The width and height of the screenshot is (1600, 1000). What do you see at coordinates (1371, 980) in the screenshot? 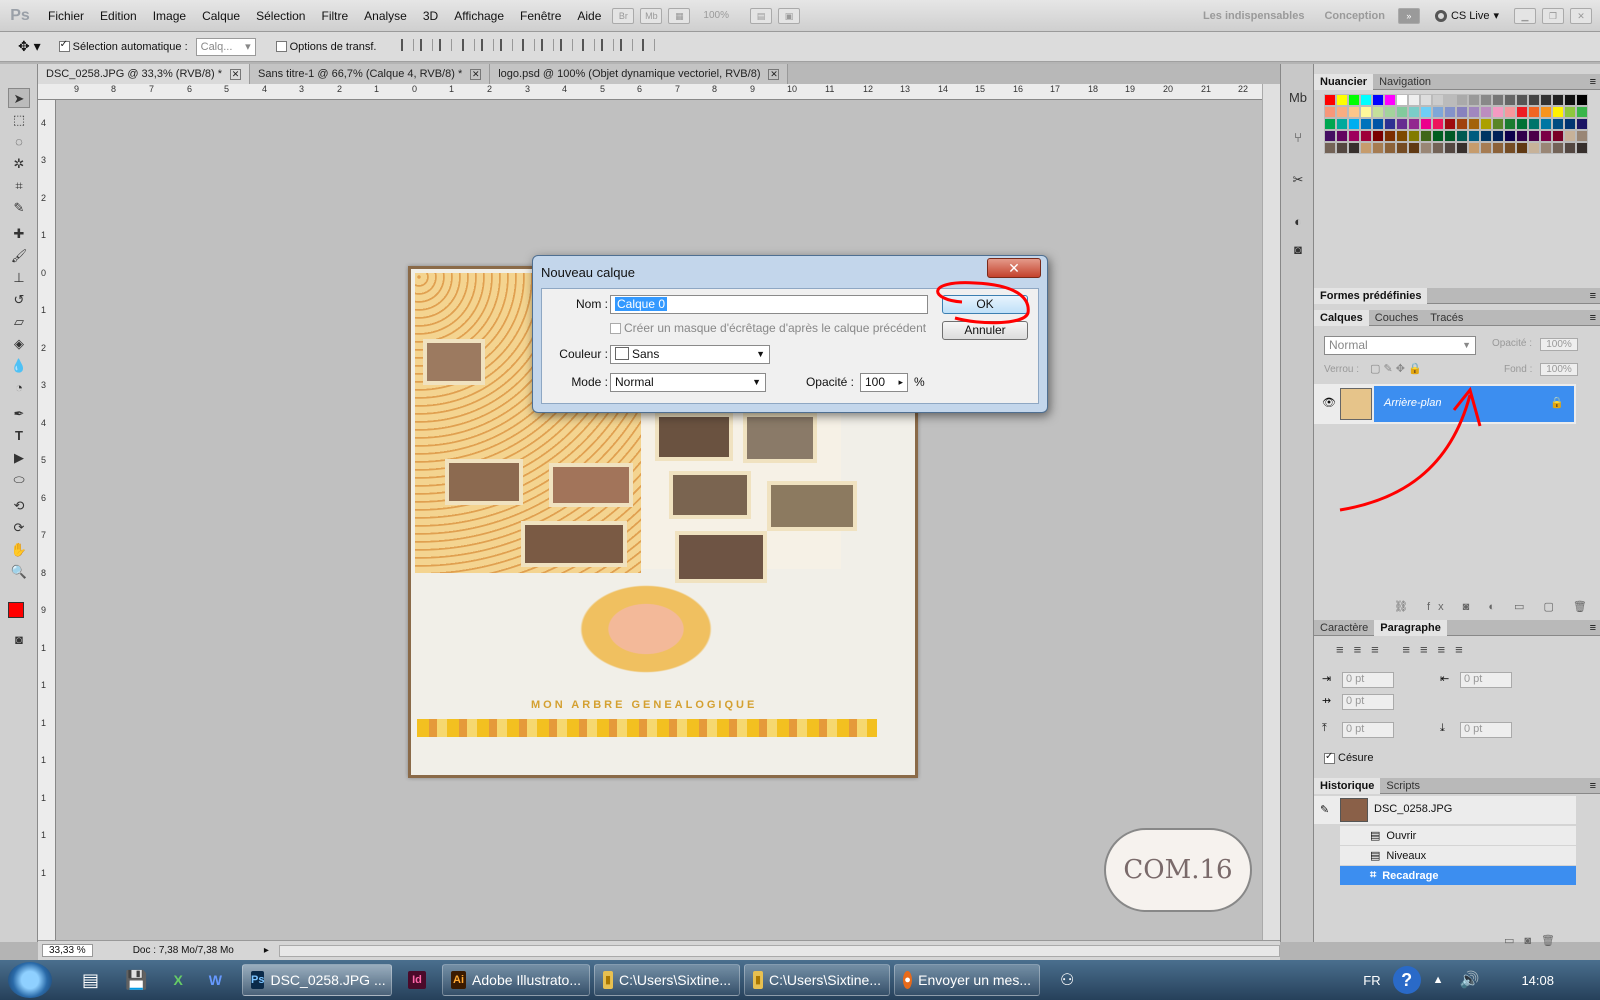
I see `language-indicator: FR` at bounding box center [1371, 980].